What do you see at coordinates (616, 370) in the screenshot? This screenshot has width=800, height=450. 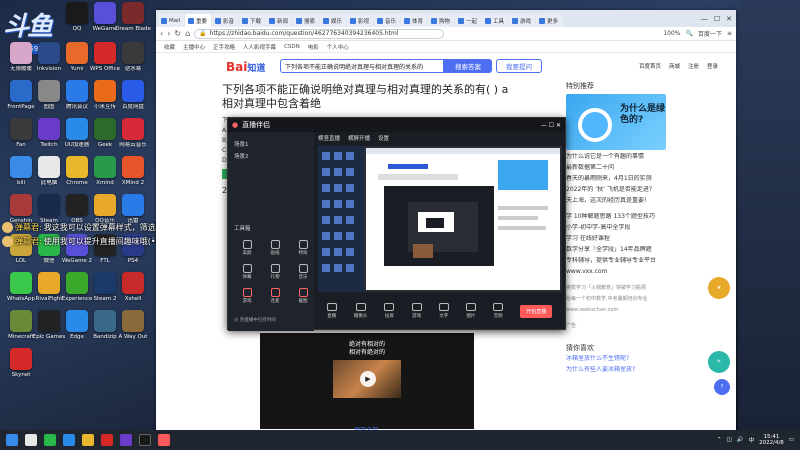 I see `recommend-item: 为什么有些人要冰箱里放?` at bounding box center [616, 370].